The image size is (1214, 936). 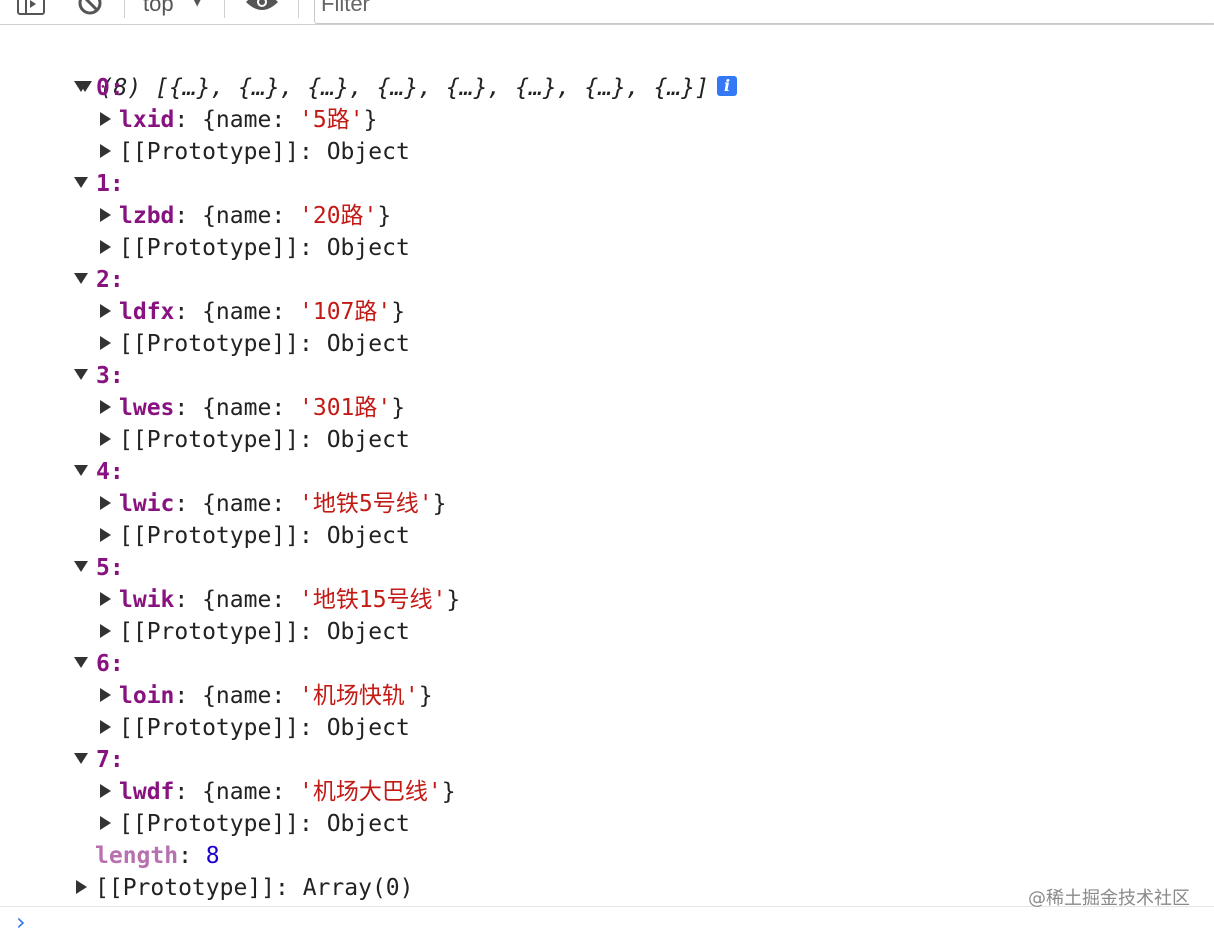 What do you see at coordinates (147, 216) in the screenshot?
I see `property-key: lzbd` at bounding box center [147, 216].